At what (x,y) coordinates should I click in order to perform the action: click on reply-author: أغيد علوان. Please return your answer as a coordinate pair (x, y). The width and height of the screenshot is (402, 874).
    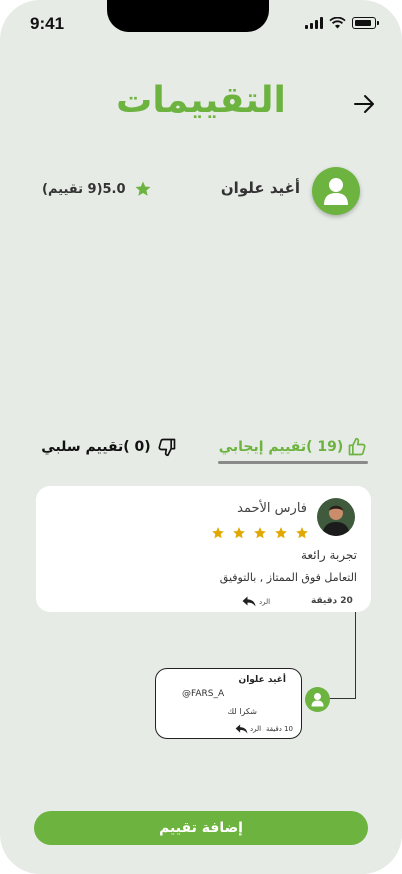
    Looking at the image, I should click on (262, 680).